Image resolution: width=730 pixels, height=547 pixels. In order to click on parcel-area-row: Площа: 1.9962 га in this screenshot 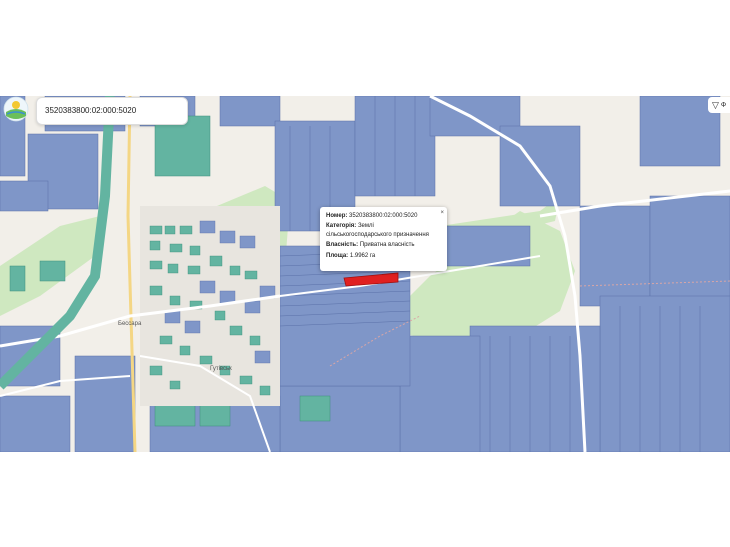, I will do `click(383, 256)`.